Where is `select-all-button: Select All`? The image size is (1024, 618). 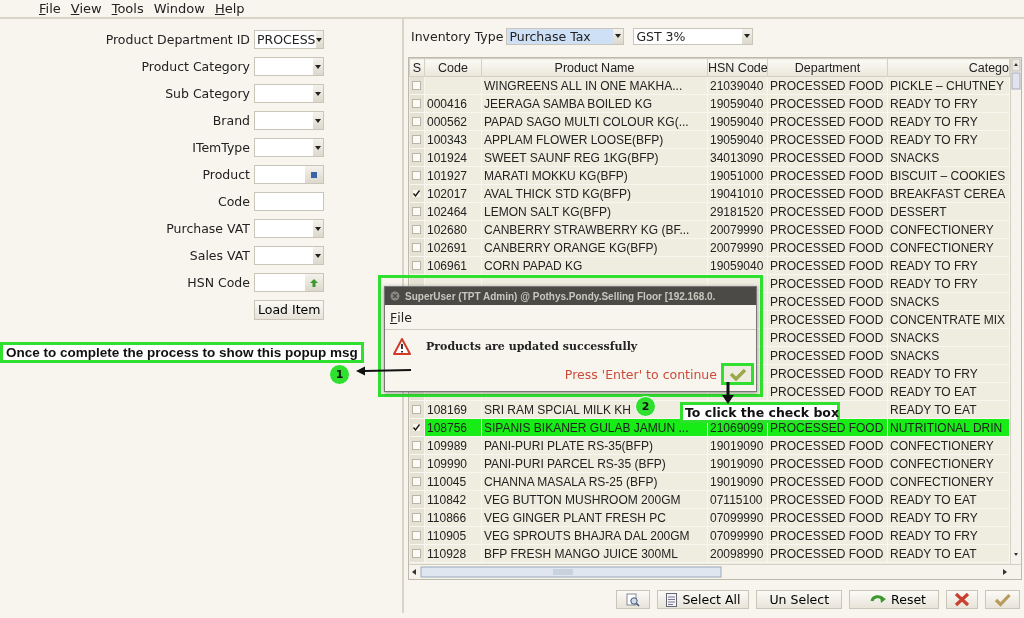 select-all-button: Select All is located at coordinates (703, 599).